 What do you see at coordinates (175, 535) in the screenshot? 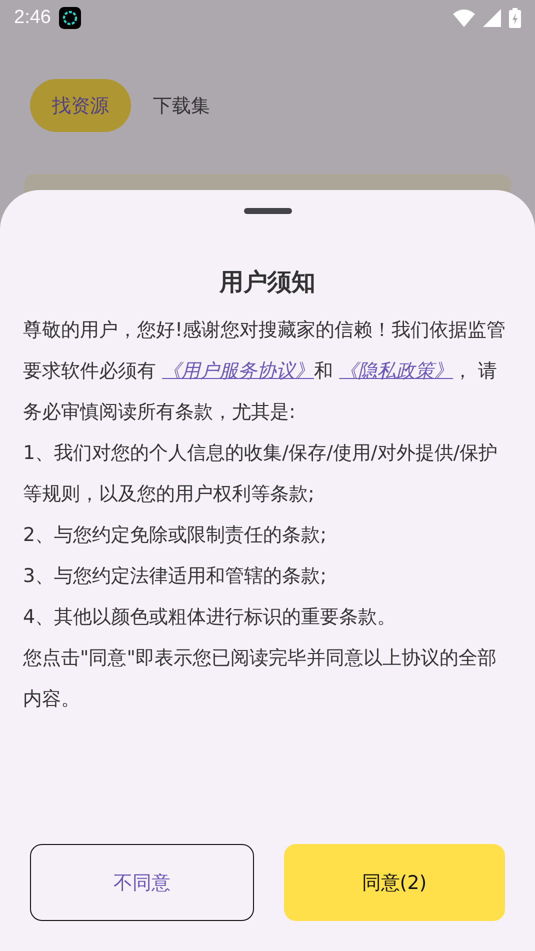
I see `terms-paragraph: 2、与您约定免除或限制责任的条款;` at bounding box center [175, 535].